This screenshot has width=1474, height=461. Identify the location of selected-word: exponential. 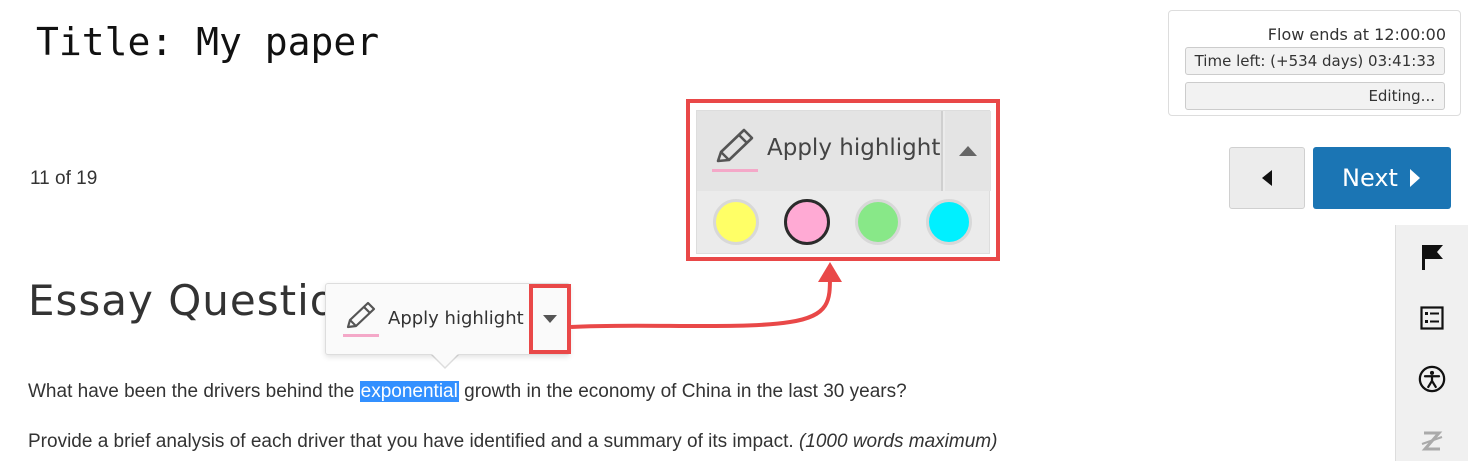
(409, 391).